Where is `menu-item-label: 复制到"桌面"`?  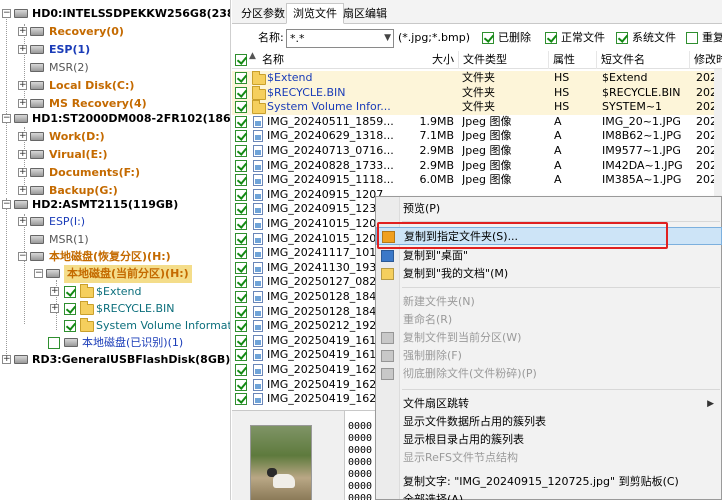 menu-item-label: 复制到"桌面" is located at coordinates (436, 255).